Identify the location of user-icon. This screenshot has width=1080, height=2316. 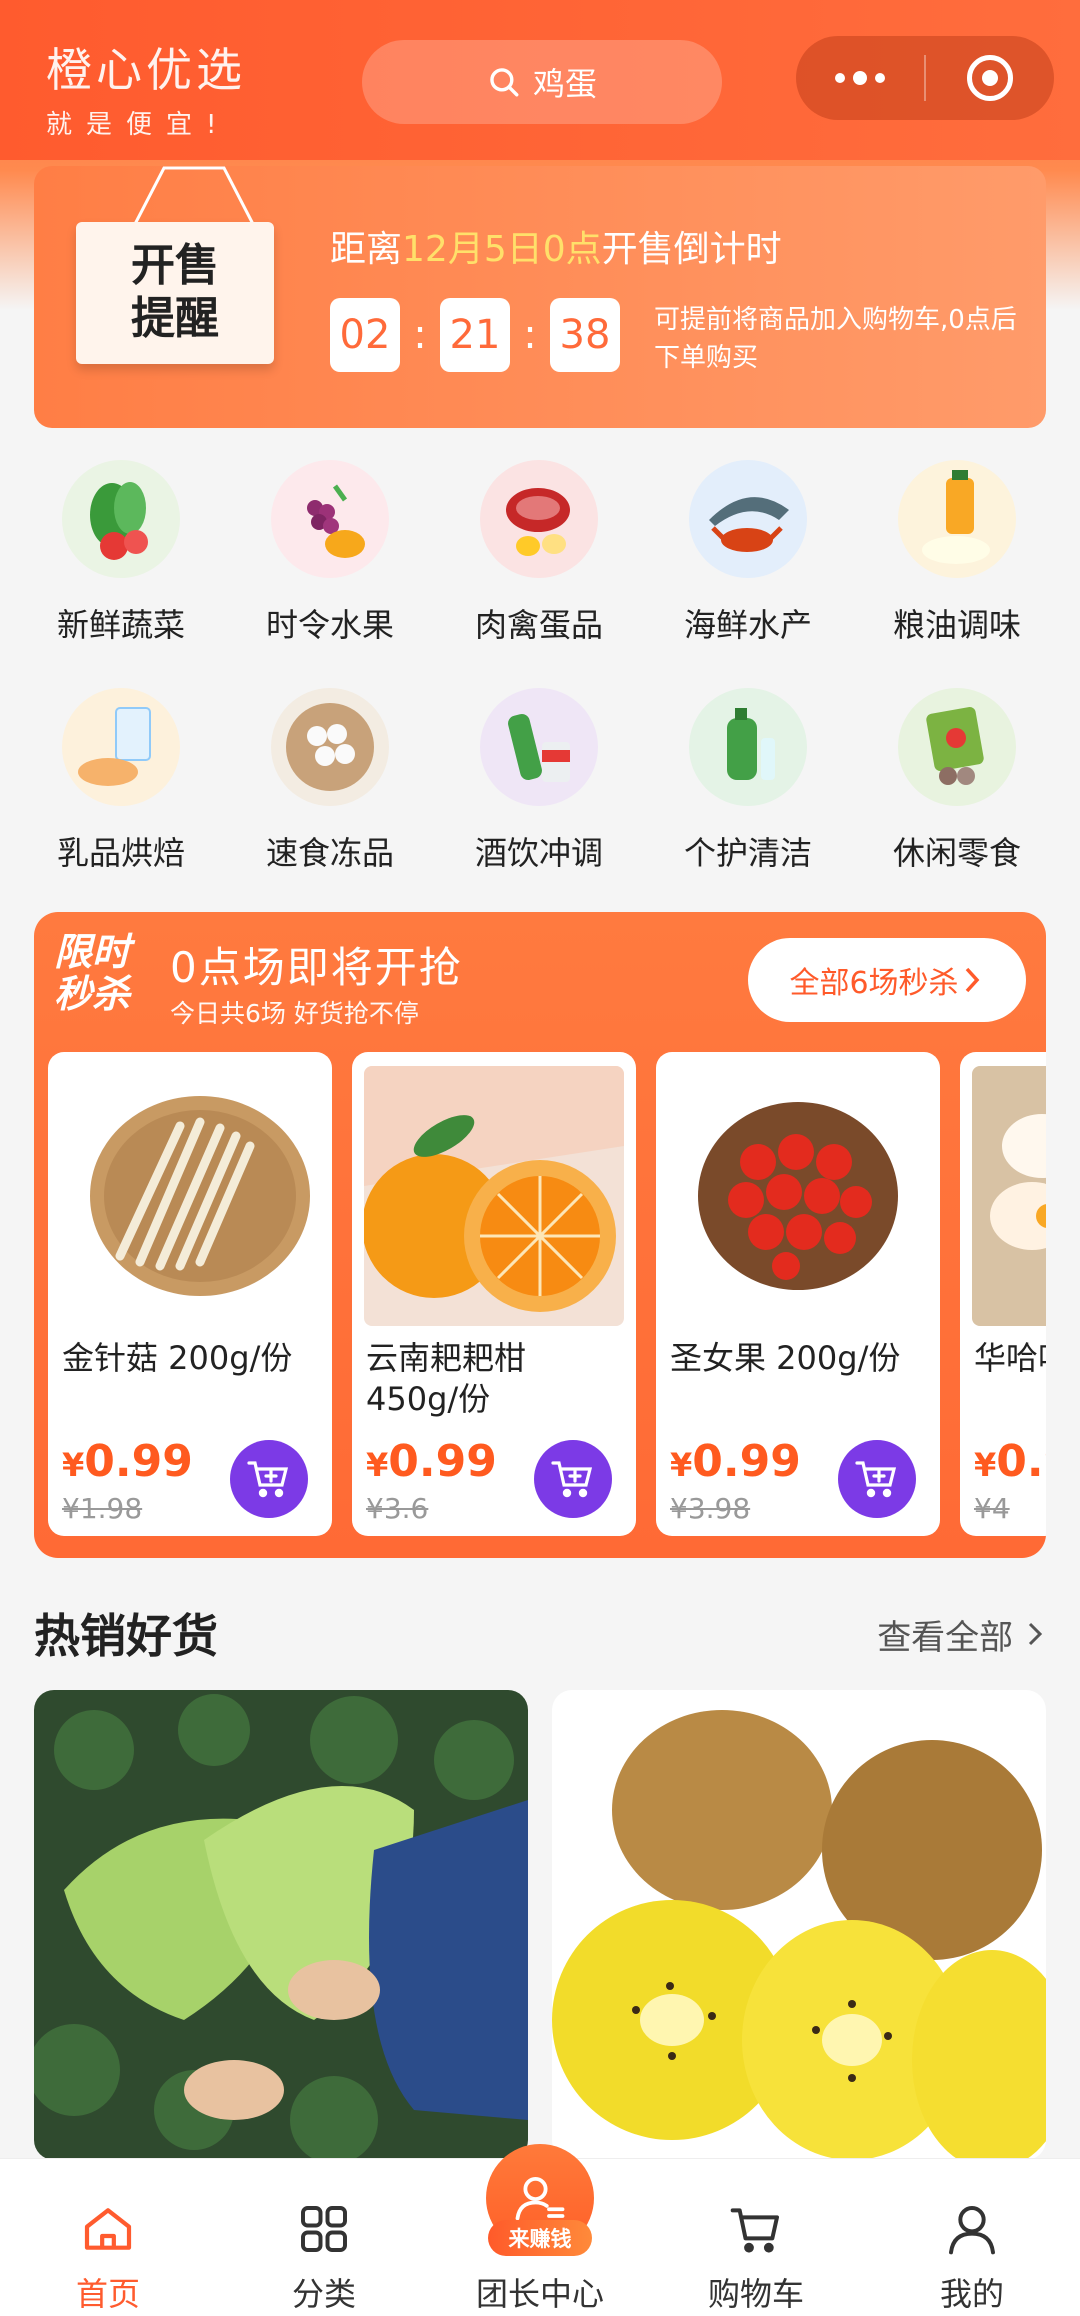
(972, 2230).